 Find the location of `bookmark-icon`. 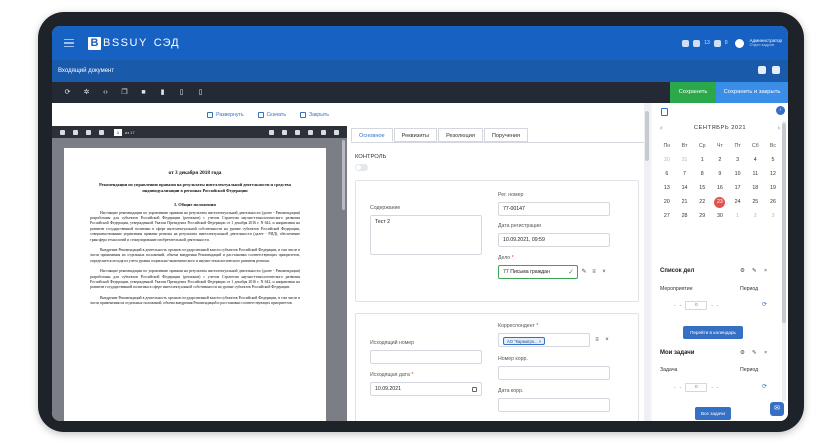

bookmark-icon is located at coordinates (323, 132).